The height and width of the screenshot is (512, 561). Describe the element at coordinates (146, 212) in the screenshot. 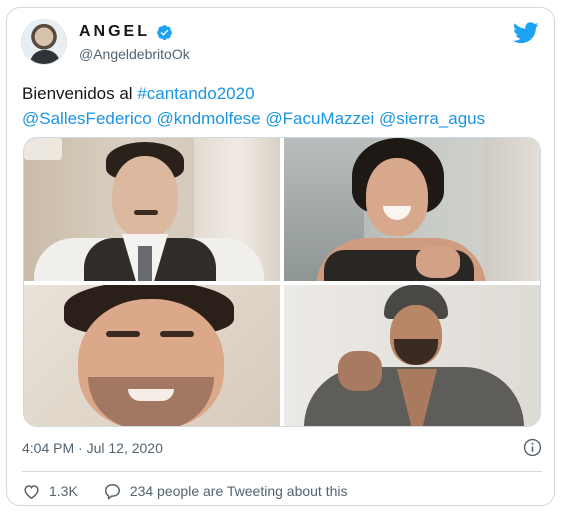

I see `photo-mustache` at that location.